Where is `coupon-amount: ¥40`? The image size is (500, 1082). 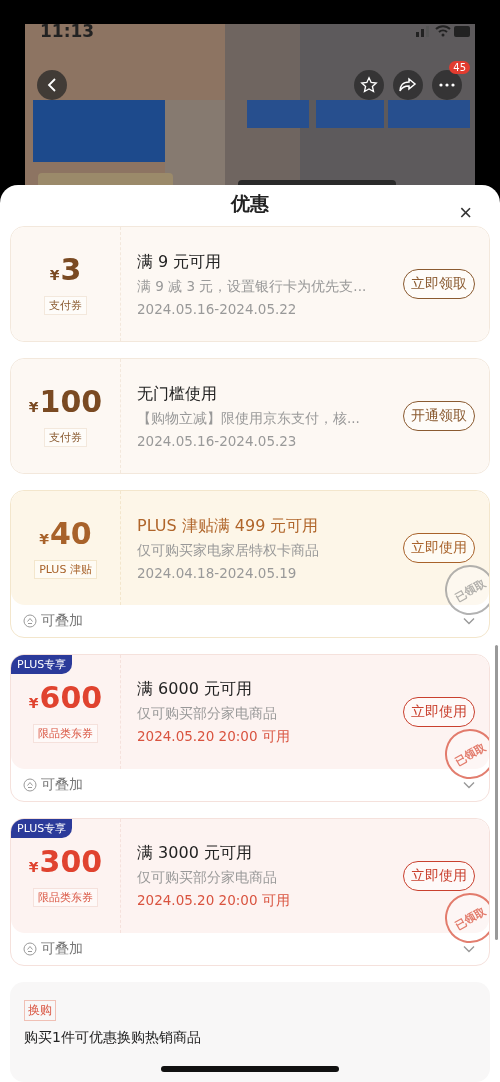 coupon-amount: ¥40 is located at coordinates (65, 535).